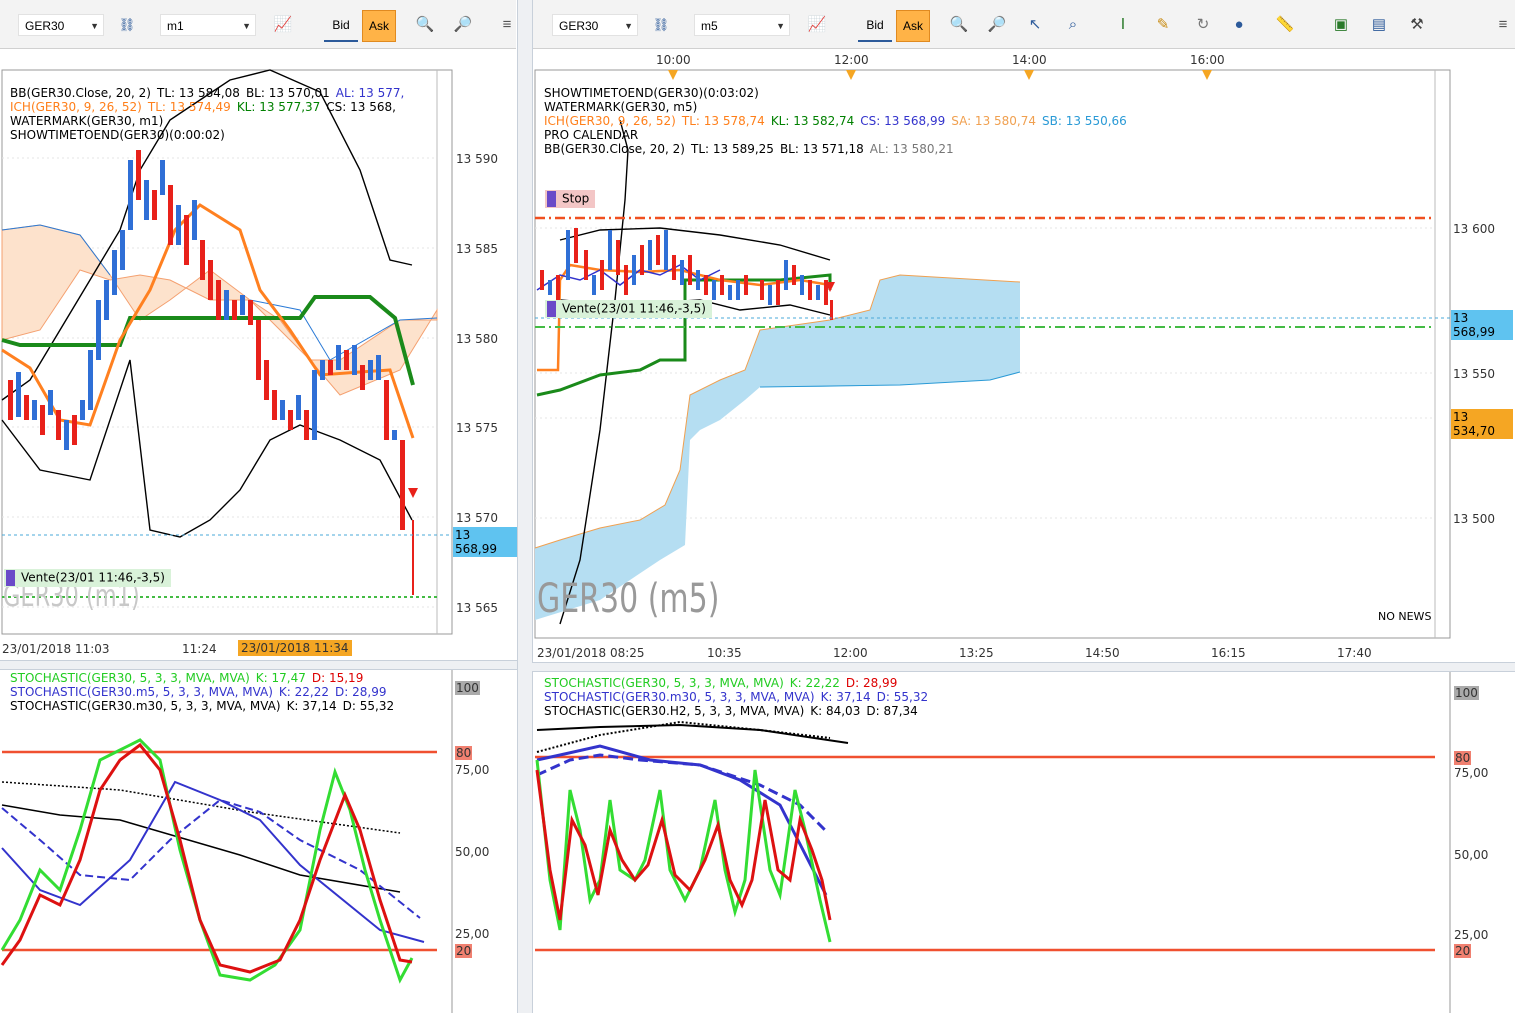  Describe the element at coordinates (845, 697) in the screenshot. I see `legend-item: K: 37,14` at that location.